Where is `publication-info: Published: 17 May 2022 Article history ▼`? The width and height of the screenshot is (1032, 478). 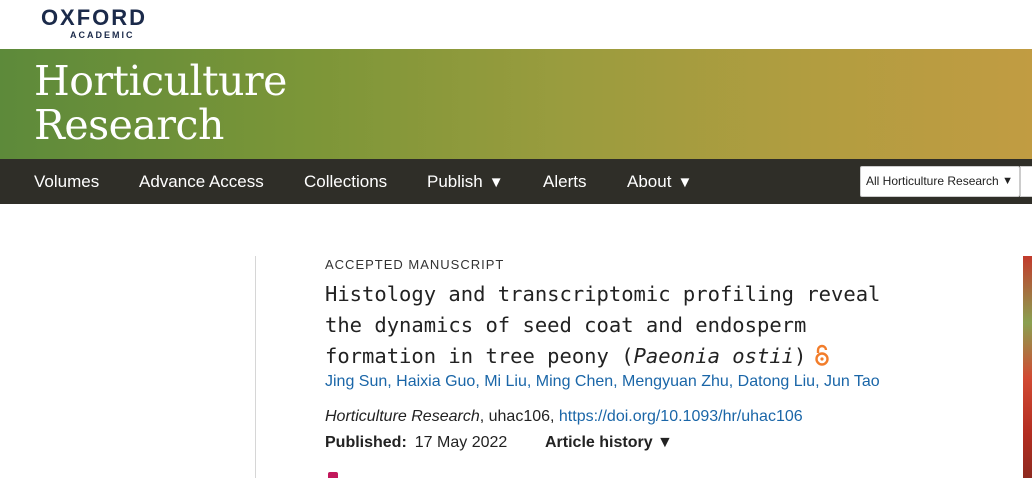
publication-info: Published: 17 May 2022 Article history ▼ is located at coordinates (499, 443).